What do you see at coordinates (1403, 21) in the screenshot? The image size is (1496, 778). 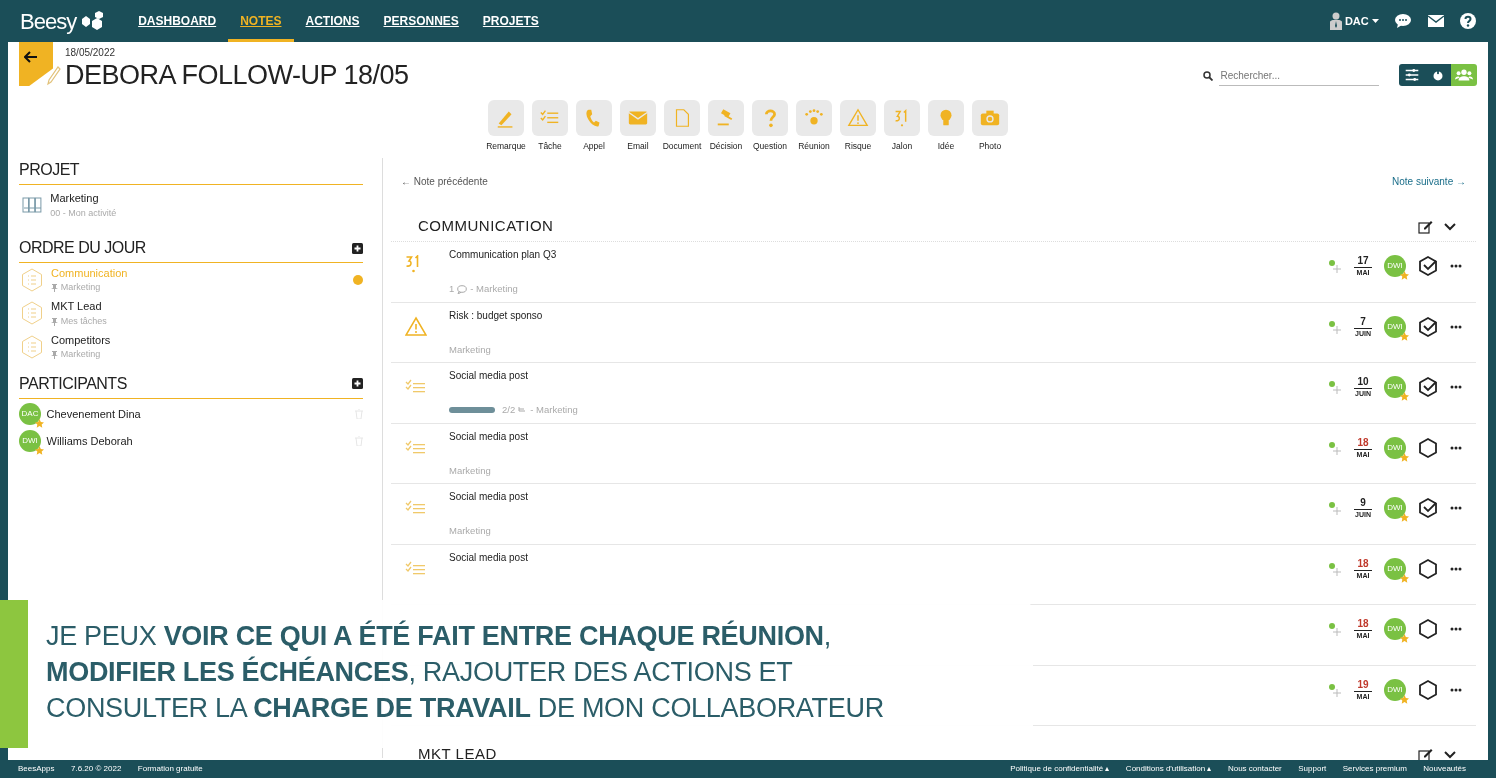 I see `chat-icon` at bounding box center [1403, 21].